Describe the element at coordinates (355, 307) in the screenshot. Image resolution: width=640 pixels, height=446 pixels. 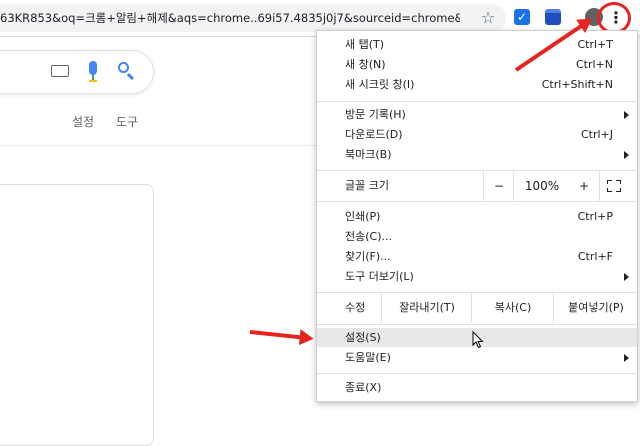
I see `edit-label: 수정` at that location.